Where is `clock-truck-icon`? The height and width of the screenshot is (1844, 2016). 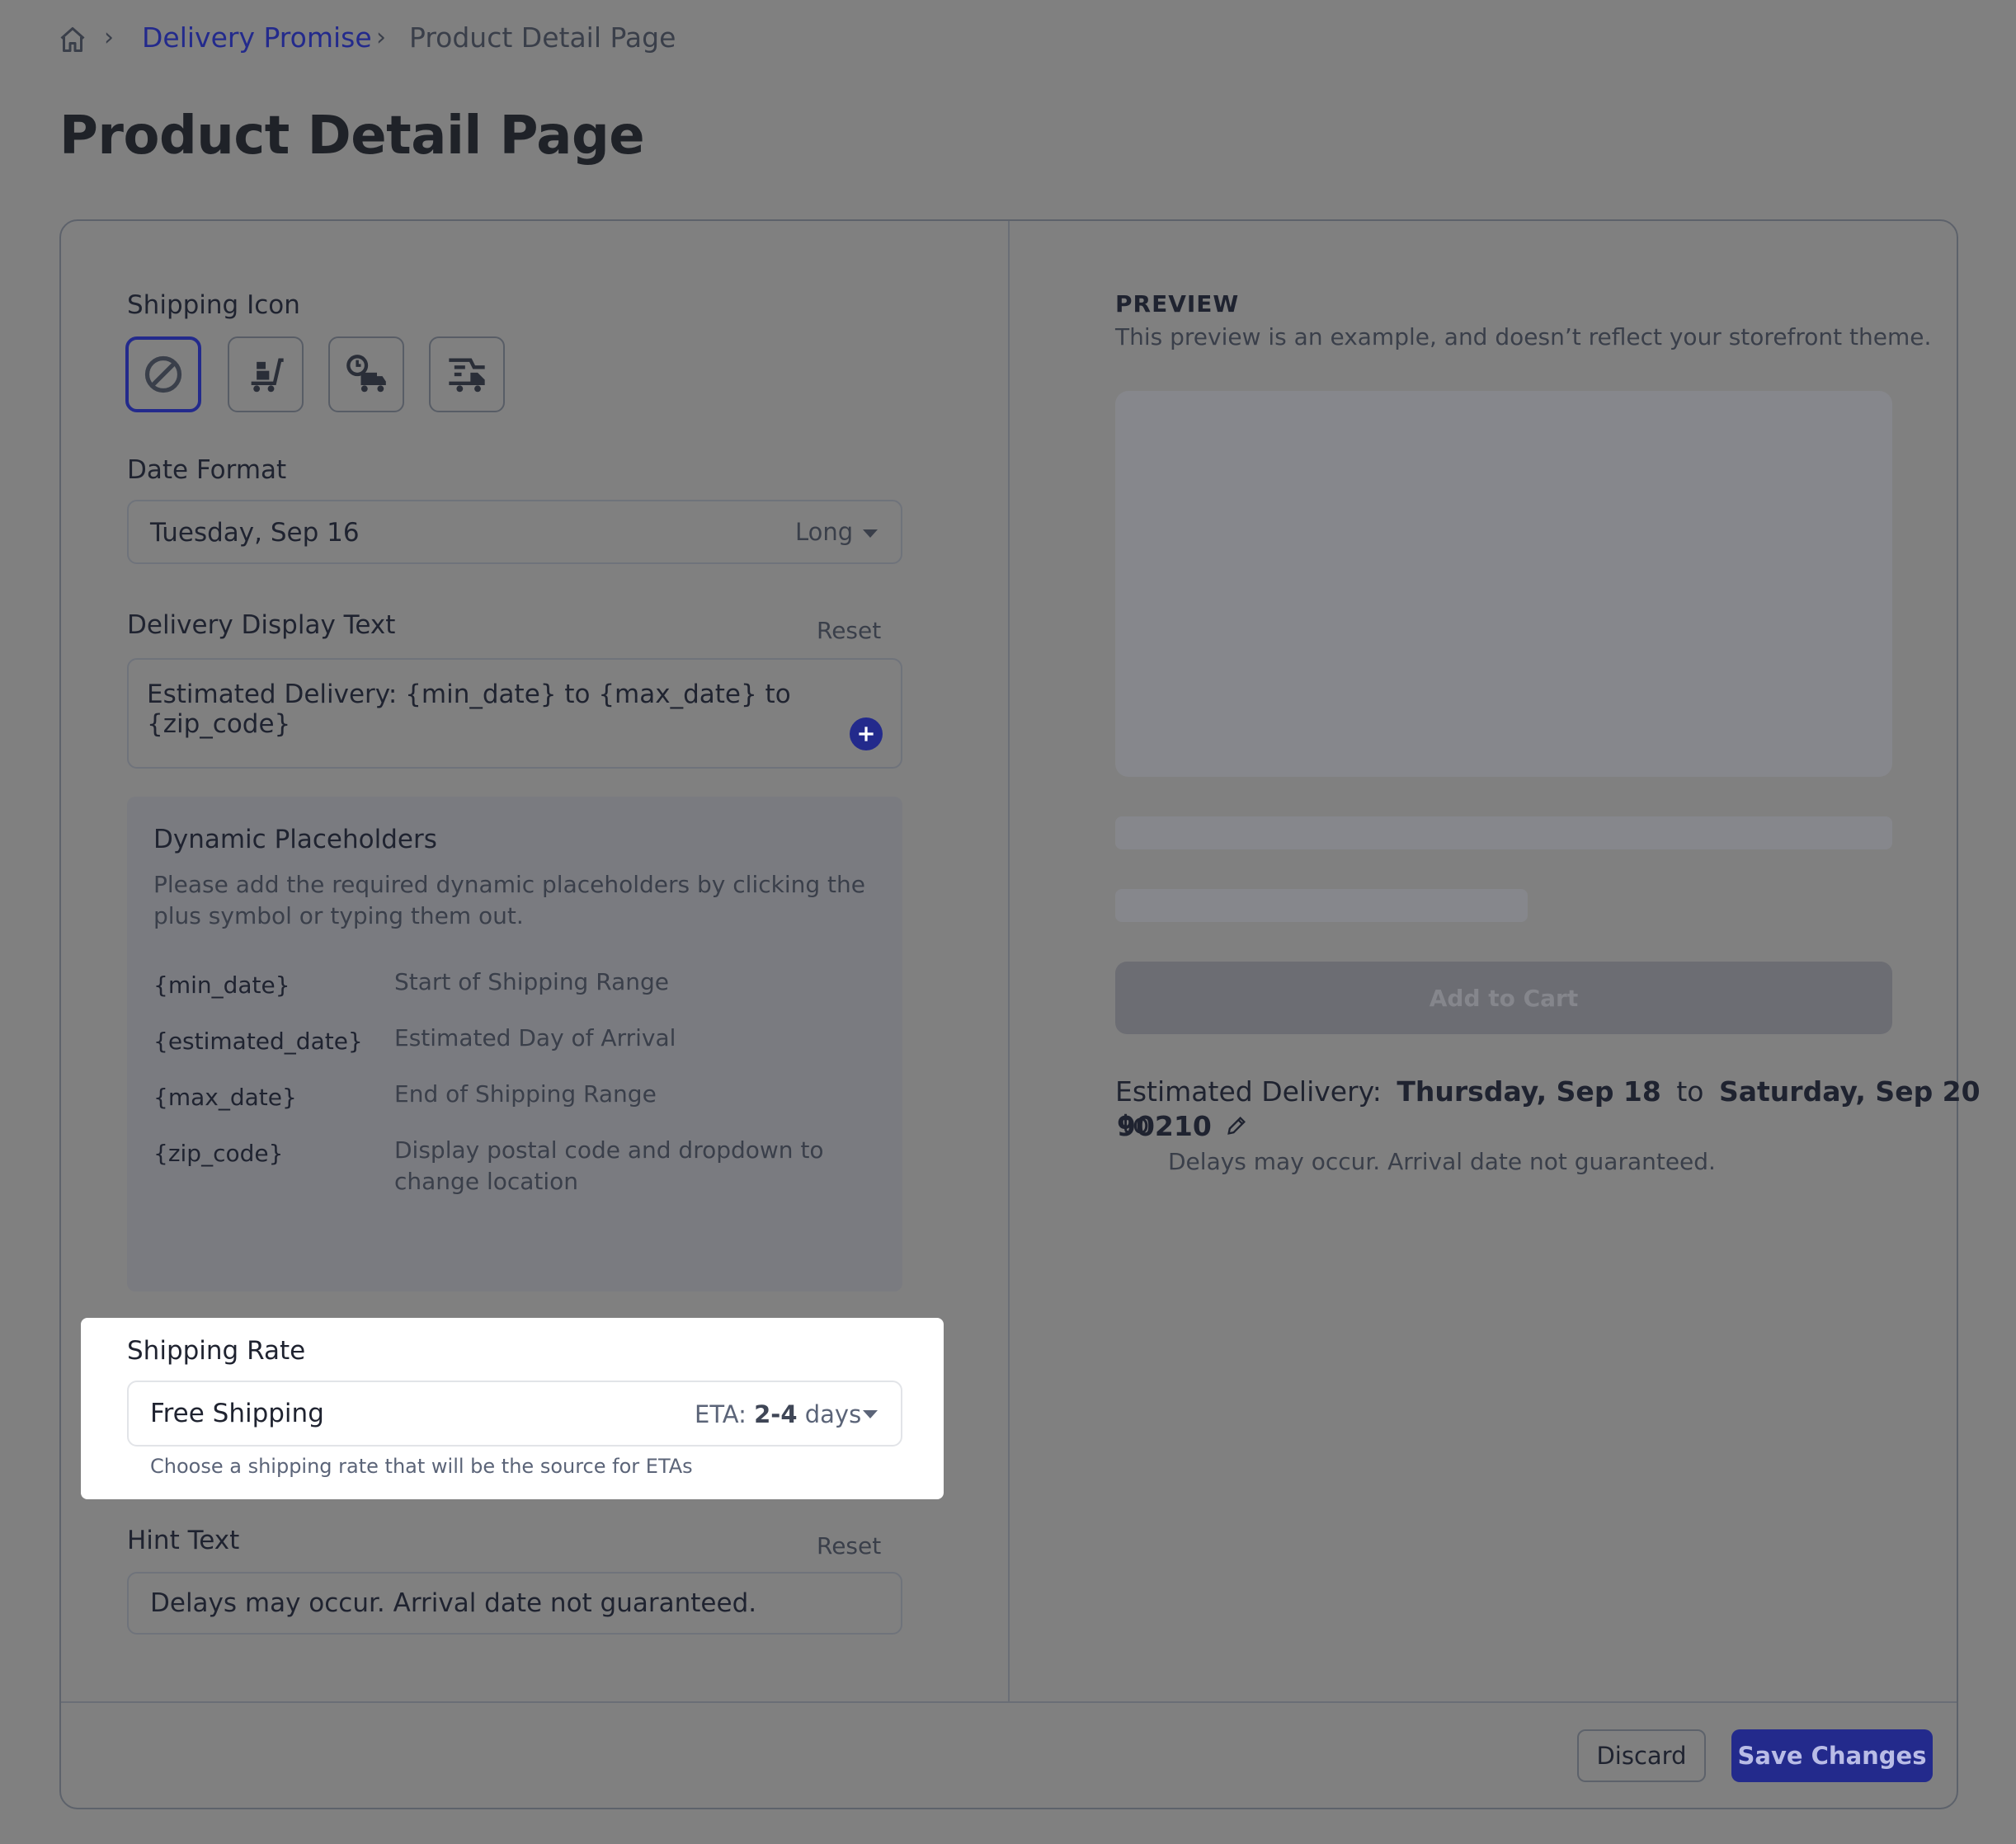
clock-truck-icon is located at coordinates (366, 374).